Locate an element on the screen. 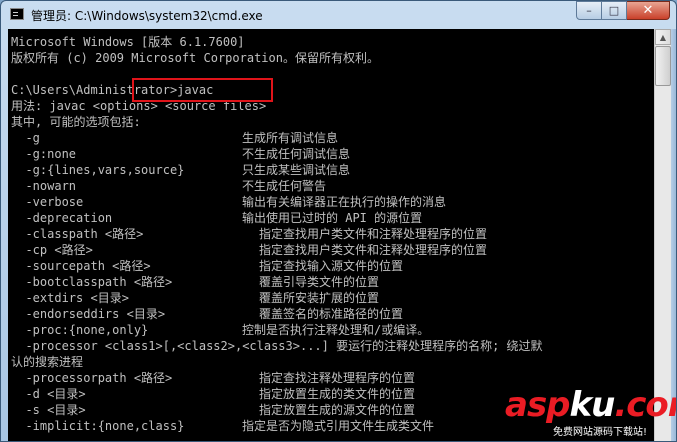 The image size is (677, 442). close-button: ✕ is located at coordinates (648, 10).